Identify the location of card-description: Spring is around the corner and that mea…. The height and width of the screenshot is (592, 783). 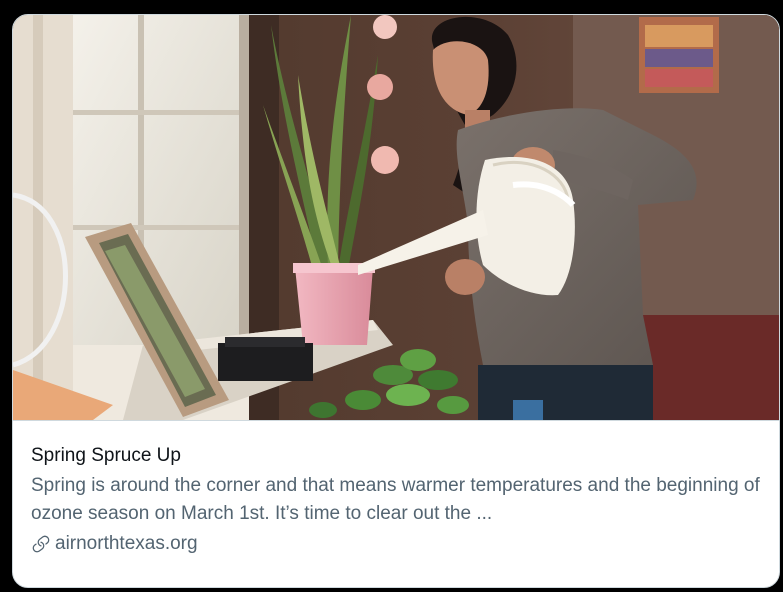
(395, 499).